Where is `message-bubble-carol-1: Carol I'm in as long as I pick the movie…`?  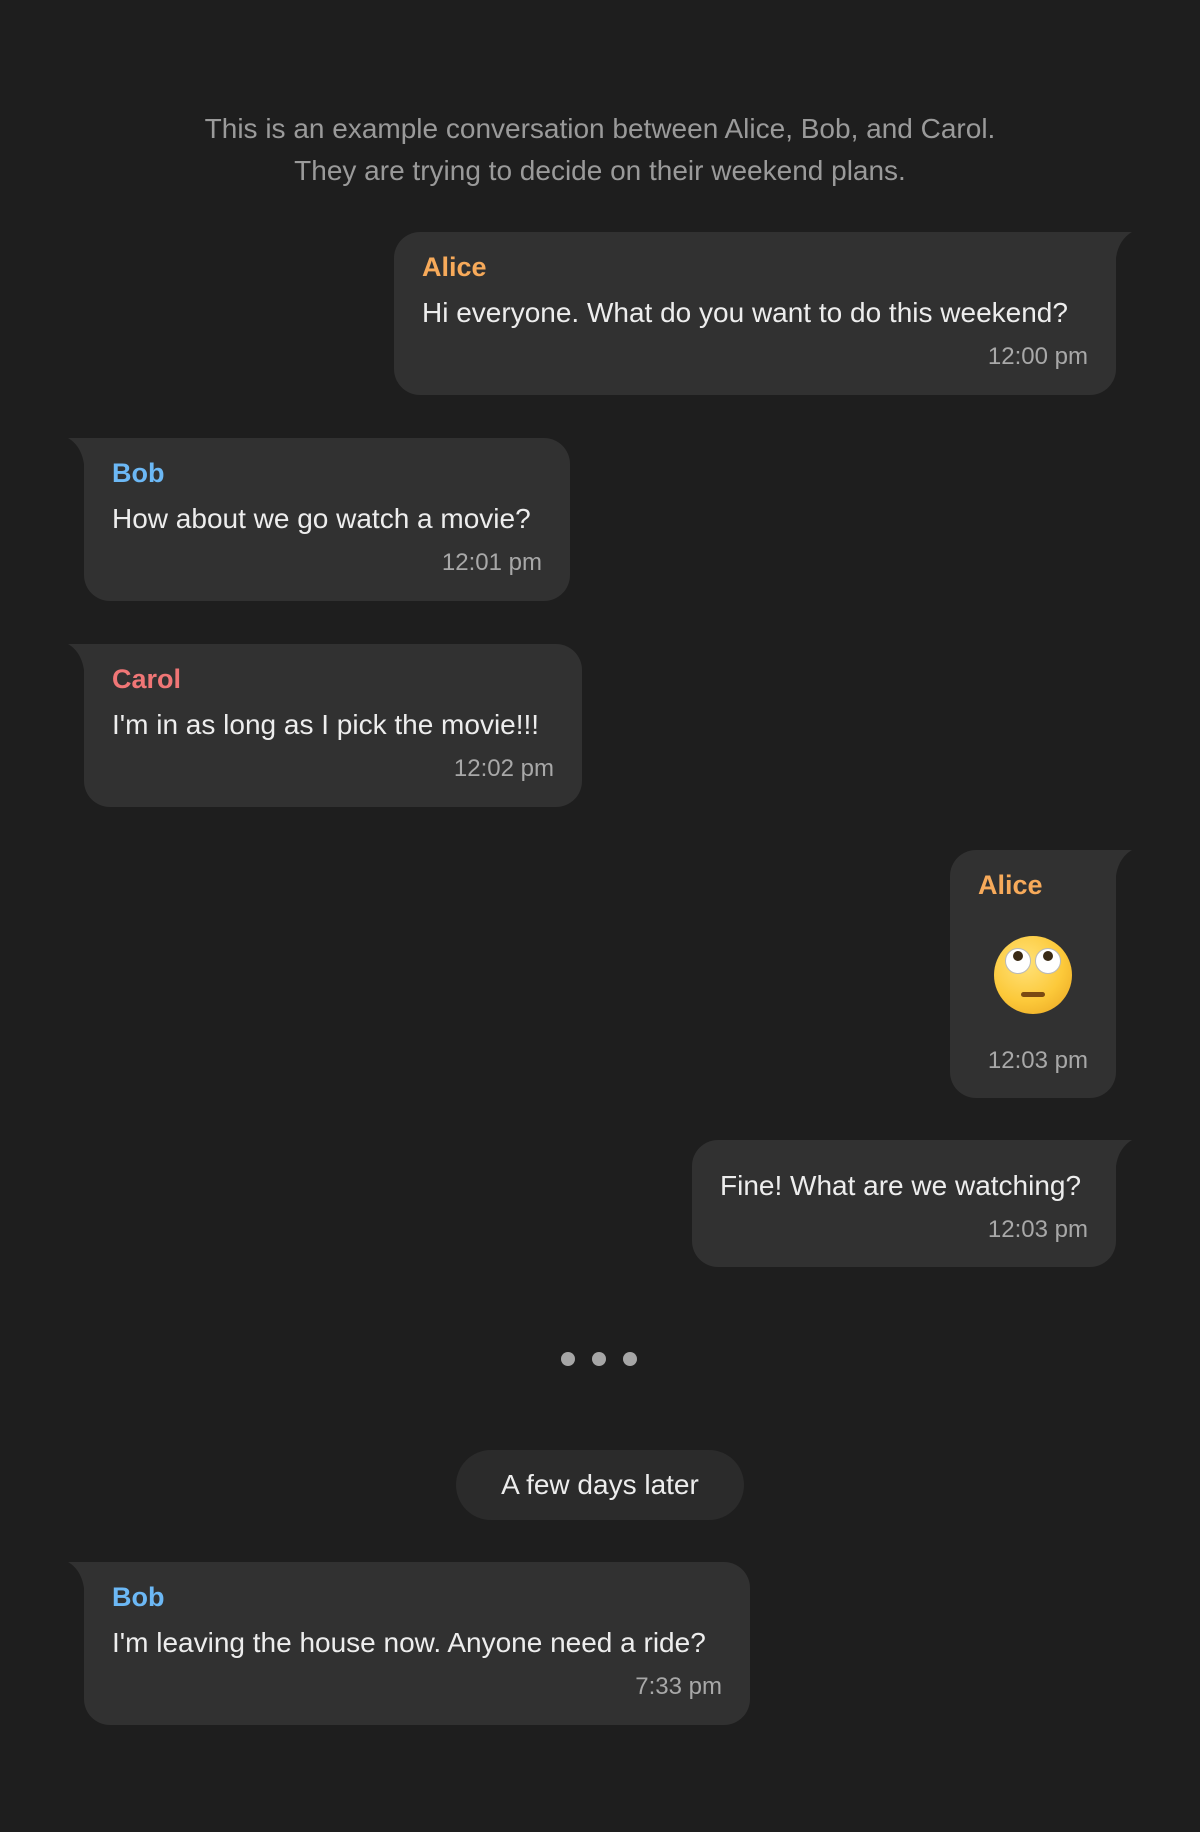 message-bubble-carol-1: Carol I'm in as long as I pick the movie… is located at coordinates (333, 725).